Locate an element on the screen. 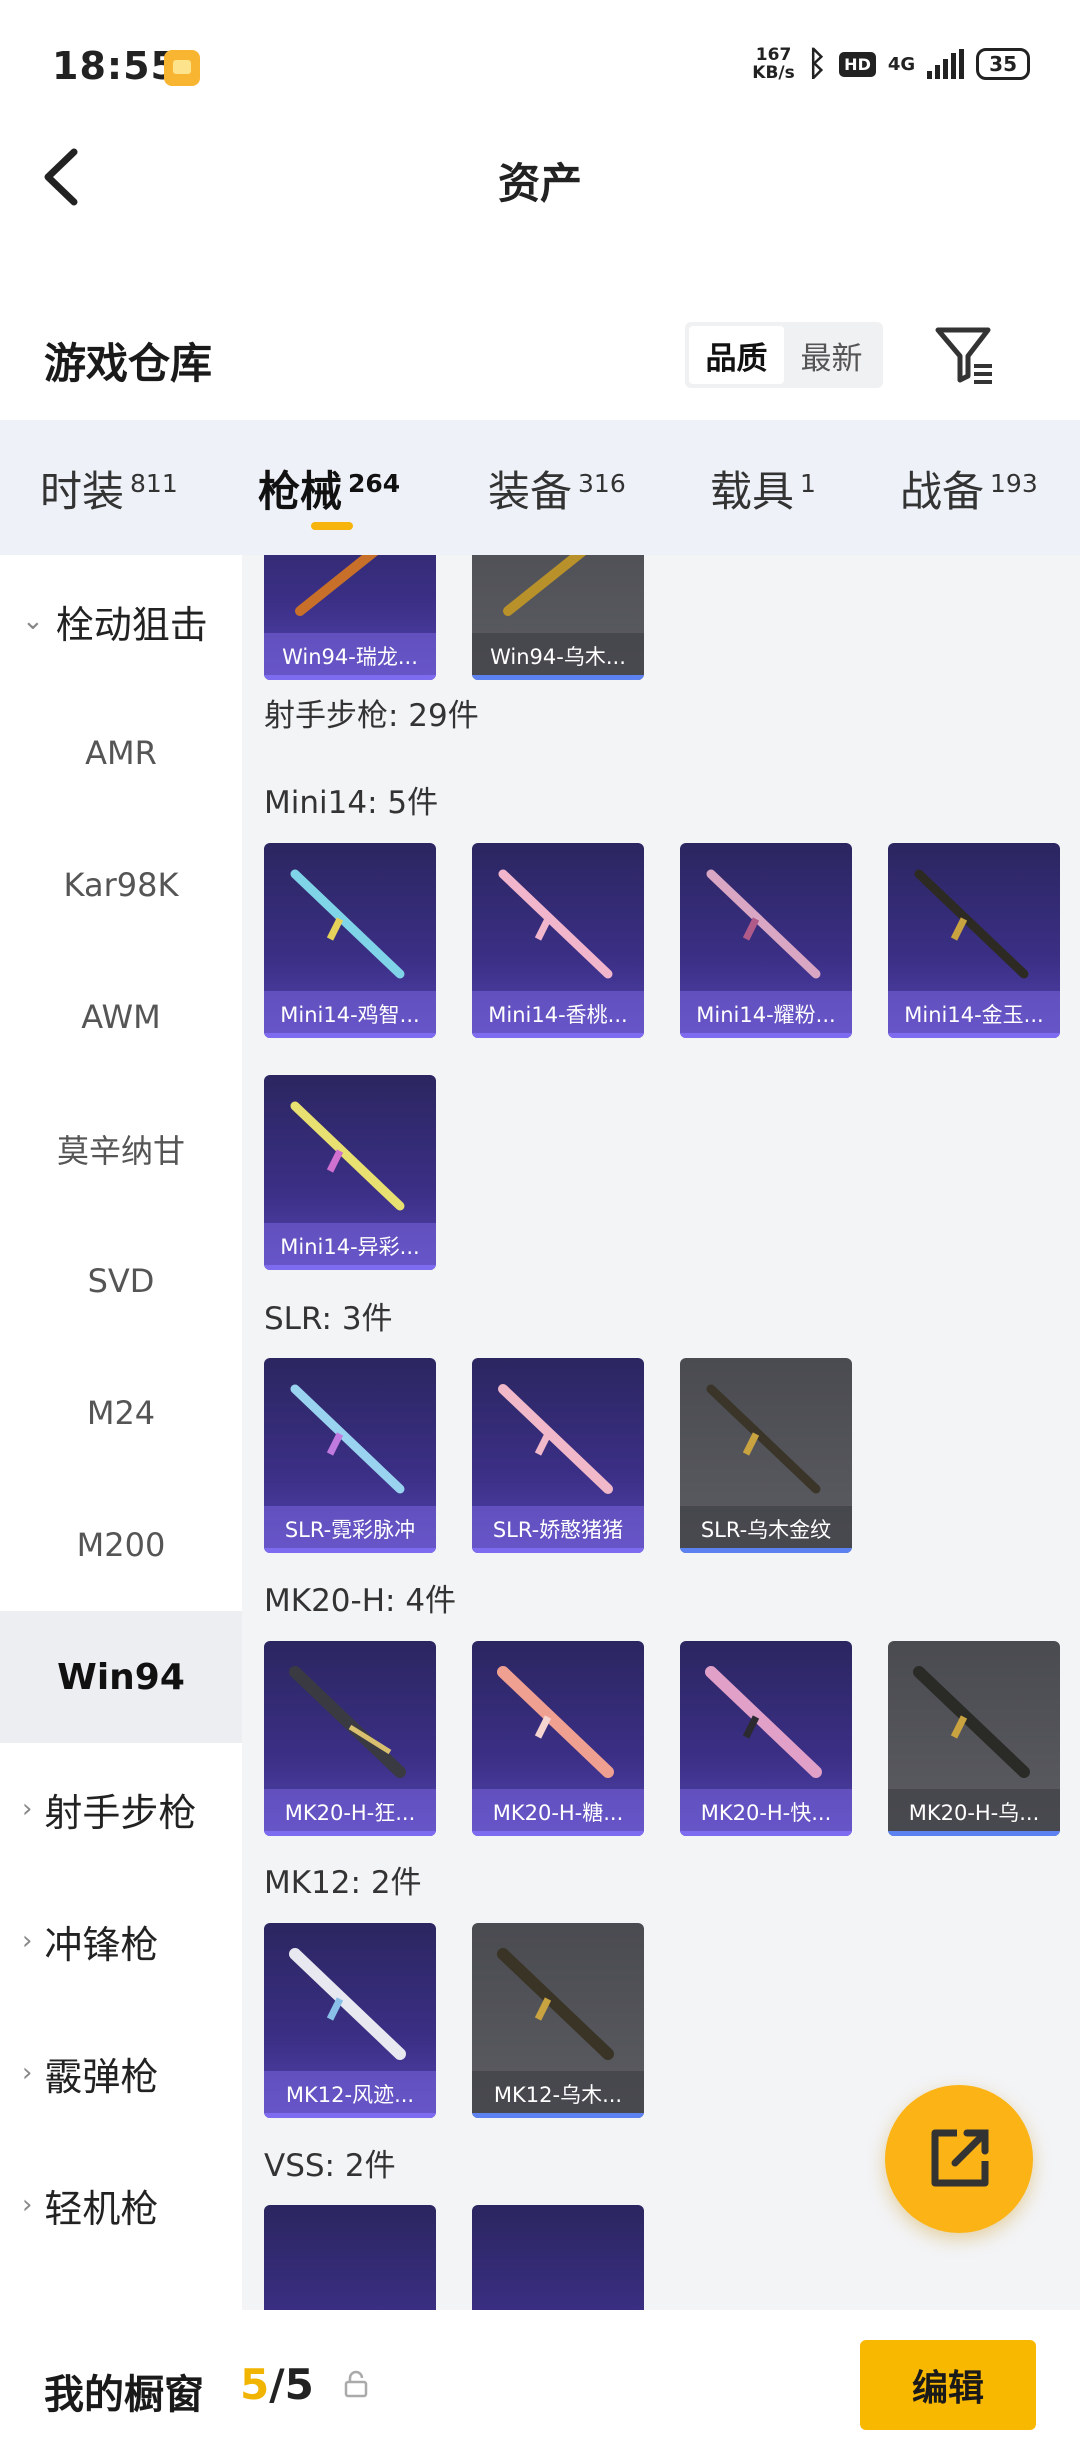 Image resolution: width=1080 pixels, height=2460 pixels. tab-guns: 枪械 264 is located at coordinates (329, 488).